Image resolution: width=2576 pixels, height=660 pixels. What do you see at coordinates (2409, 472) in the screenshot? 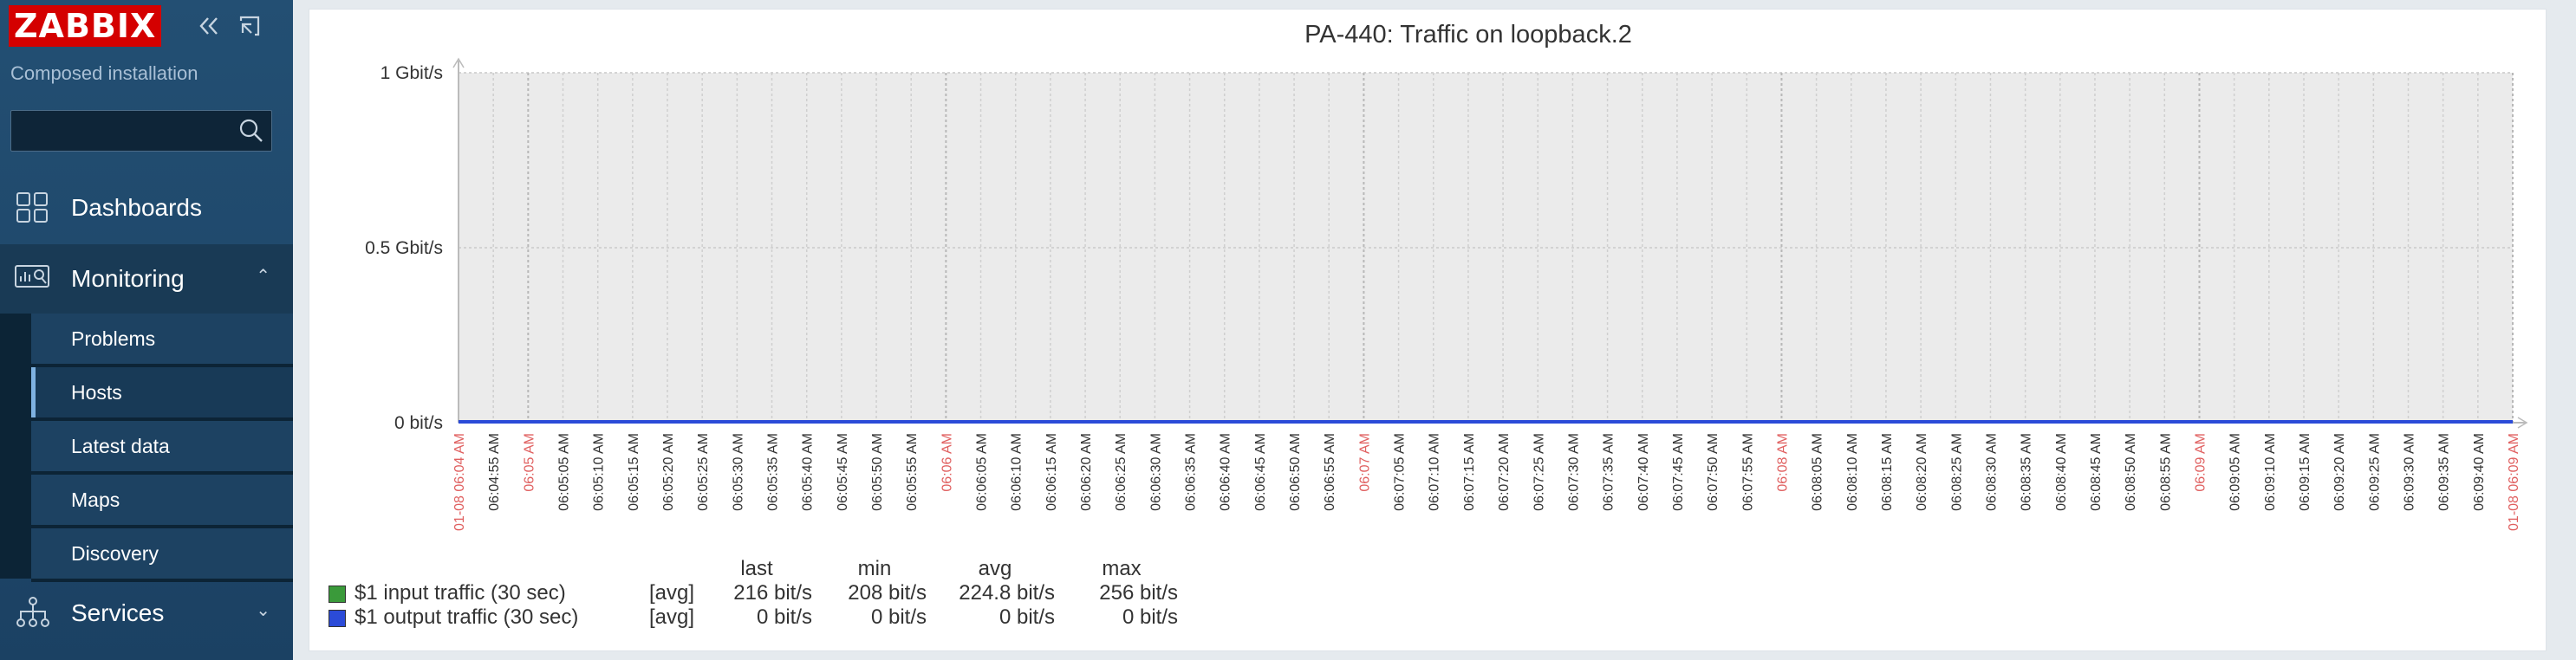
I see `x-tick-label: 06:09:30 AM` at bounding box center [2409, 472].